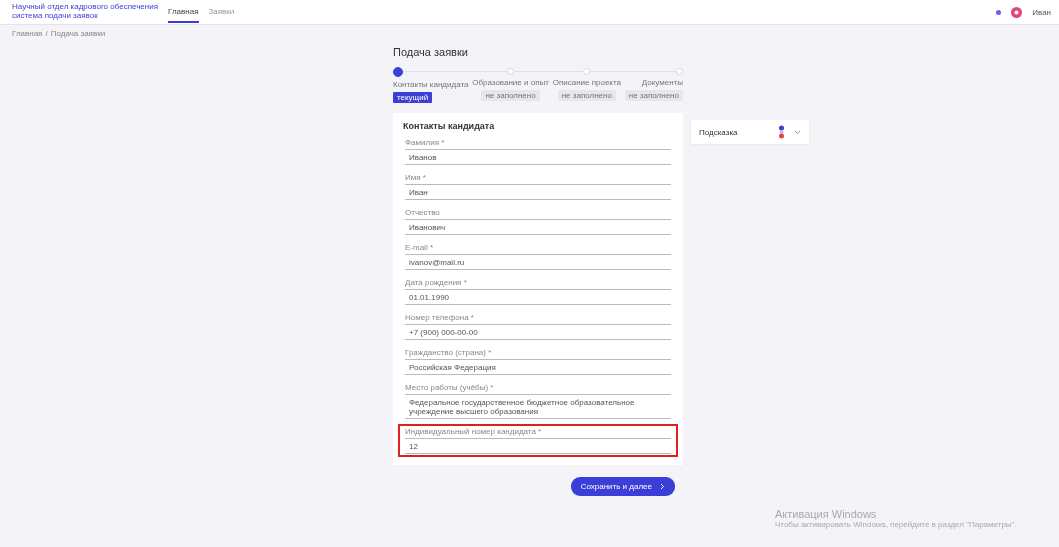 This screenshot has width=1059, height=547. I want to click on text-field: Место работы (учёбы) * Федеральное государственное бюджетное образовательное учреждение высшего образования, so click(538, 401).